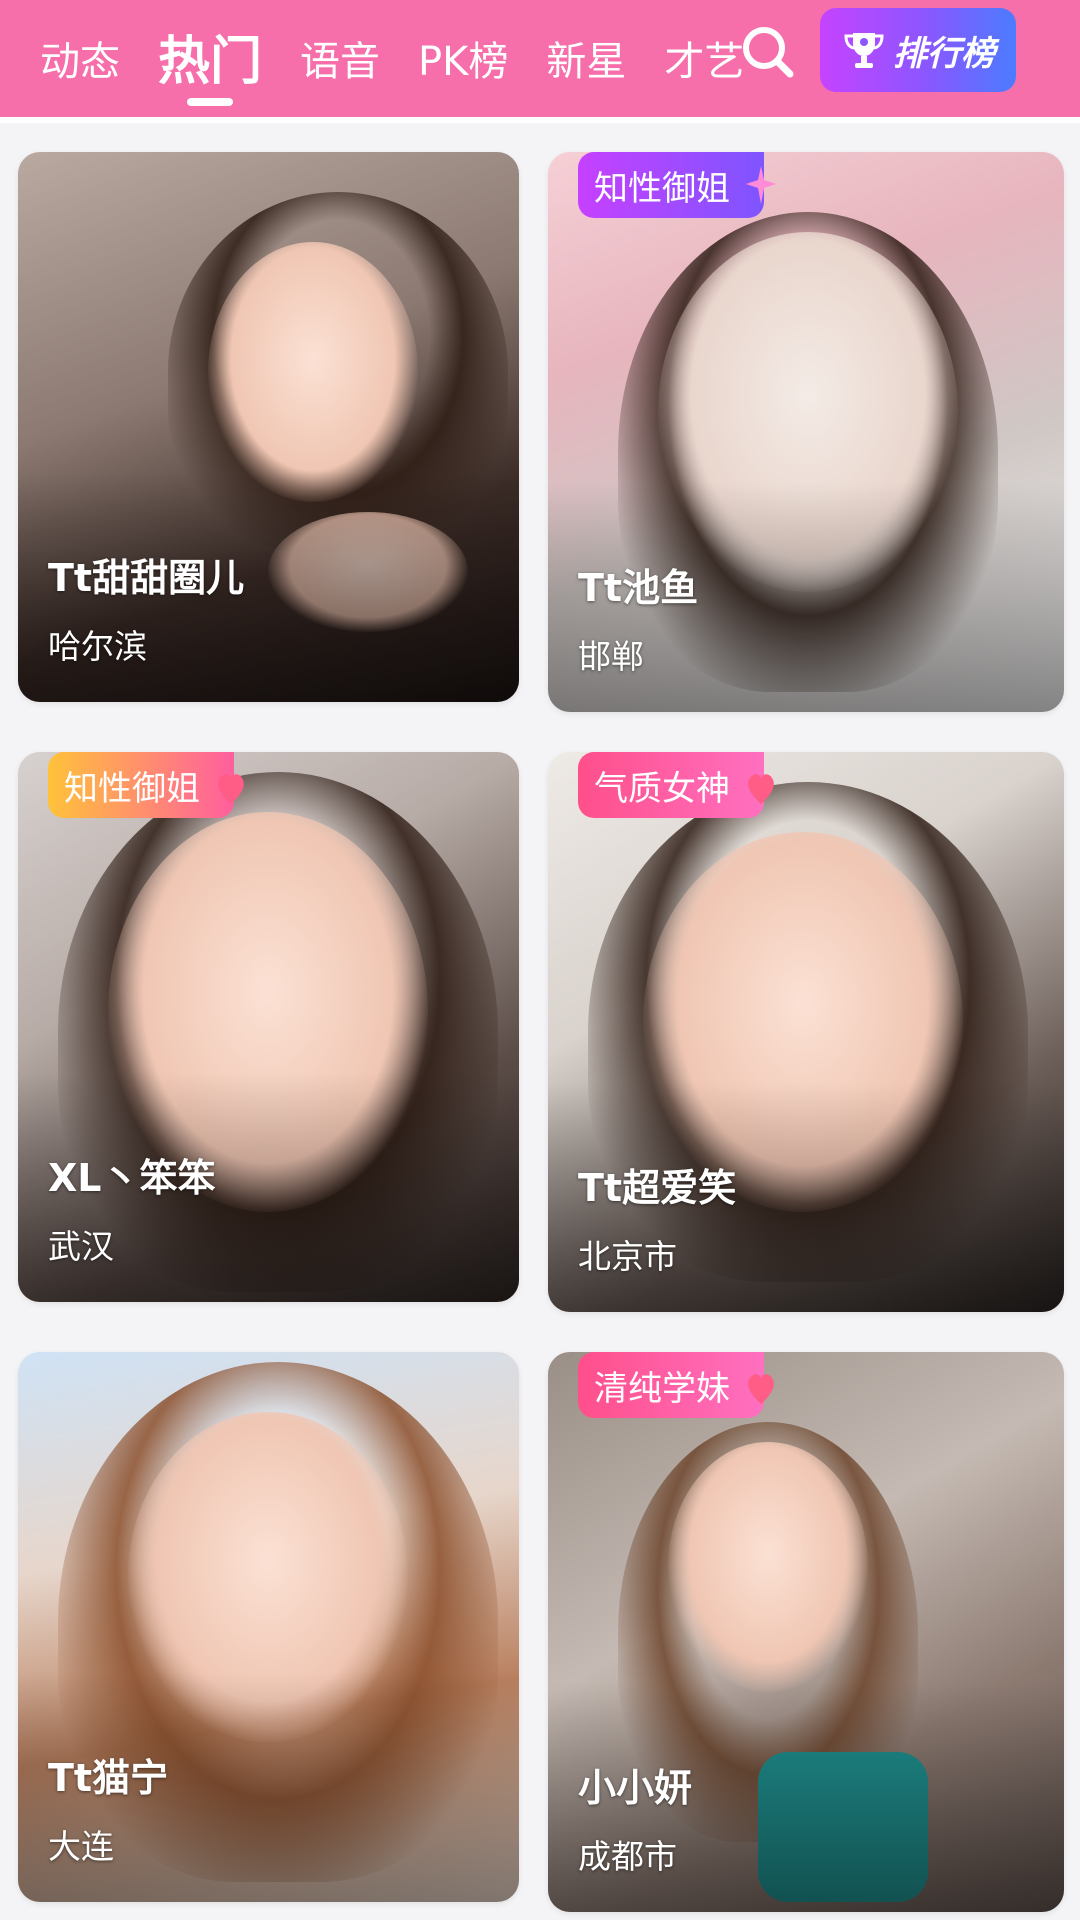 The image size is (1080, 1920). I want to click on user-card: 气质女神 Tt超爱笑 北京市, so click(806, 1032).